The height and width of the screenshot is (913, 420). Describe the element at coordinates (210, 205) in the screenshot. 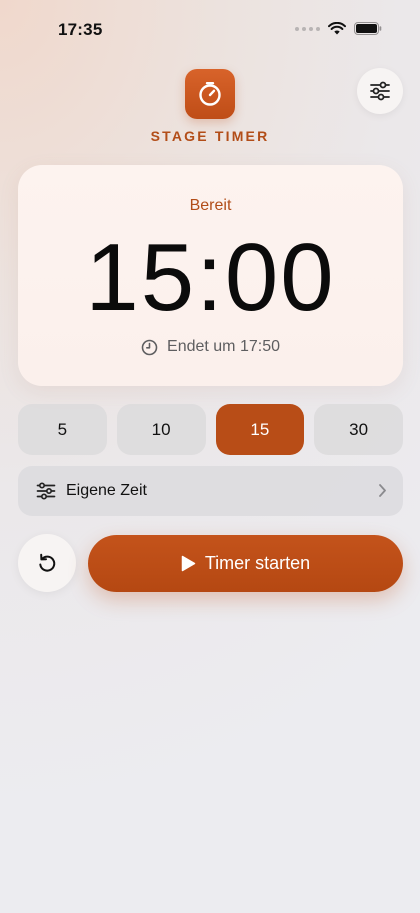

I see `timer-status: Bereit` at that location.